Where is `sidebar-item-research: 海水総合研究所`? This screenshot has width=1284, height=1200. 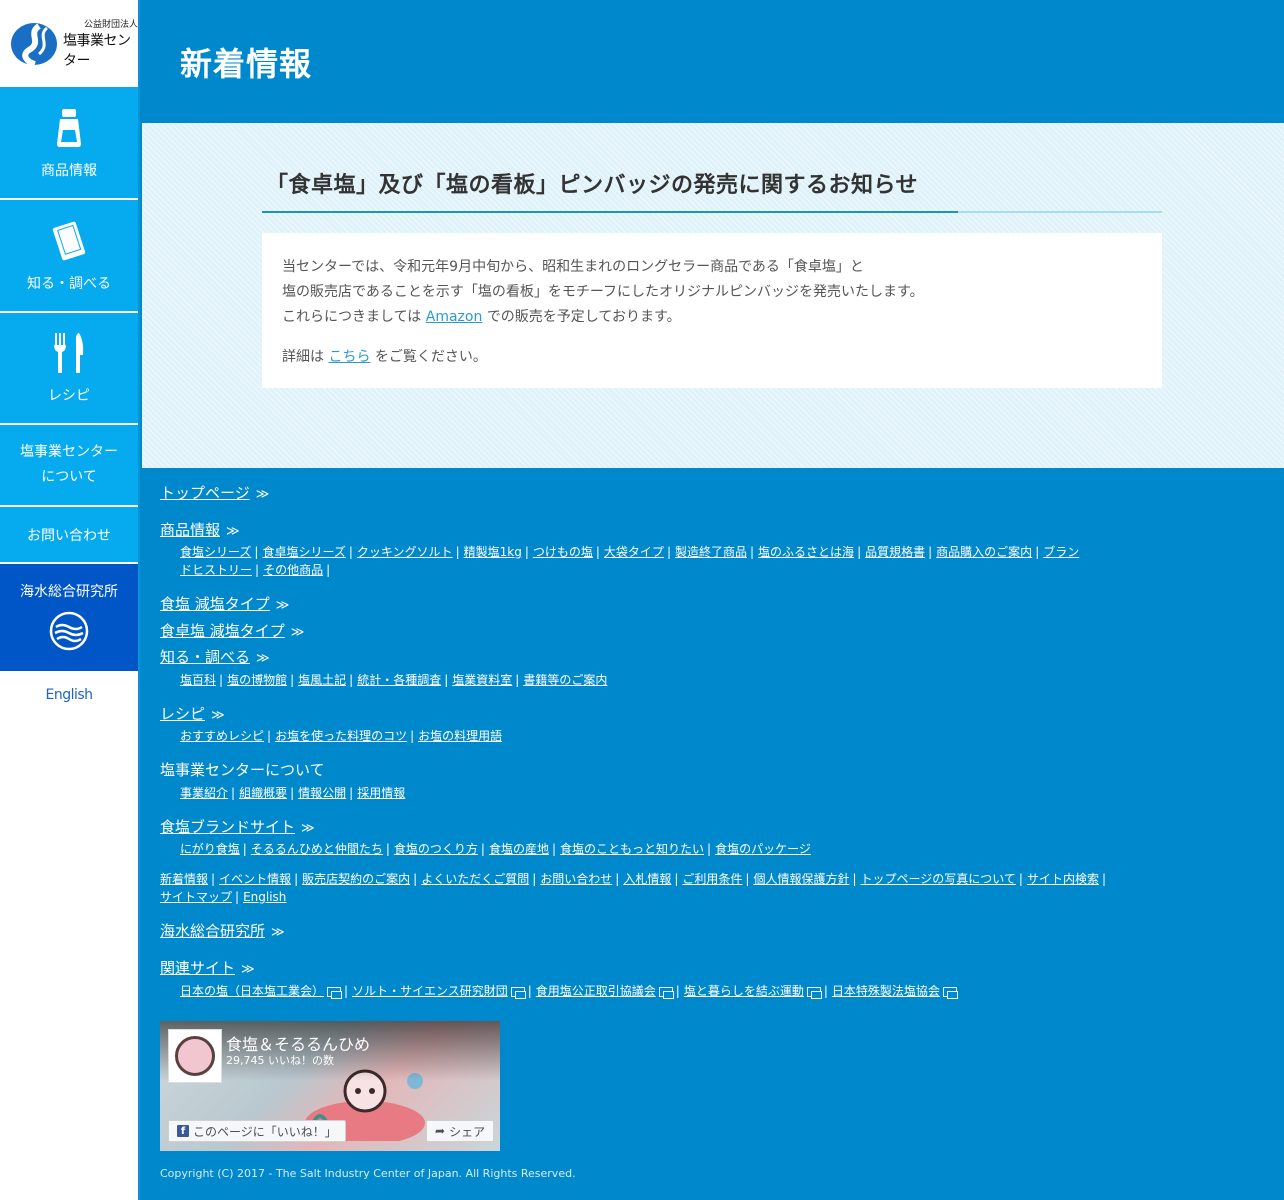 sidebar-item-research: 海水総合研究所 is located at coordinates (69, 617).